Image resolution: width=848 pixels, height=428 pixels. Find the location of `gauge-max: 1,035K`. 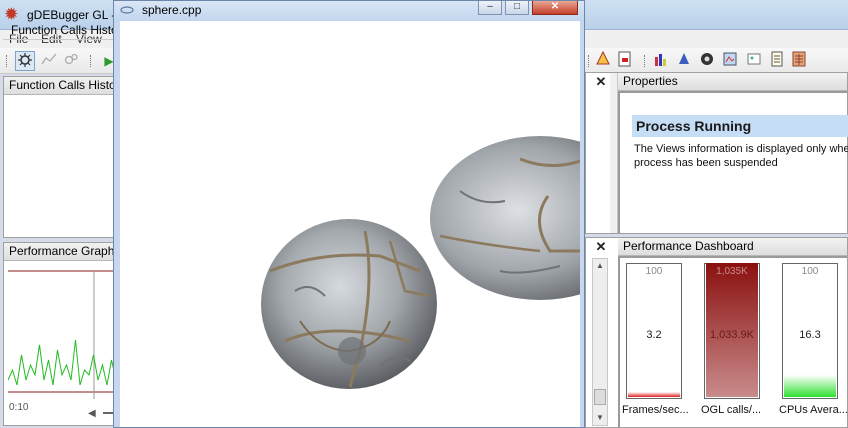

gauge-max: 1,035K is located at coordinates (732, 271).